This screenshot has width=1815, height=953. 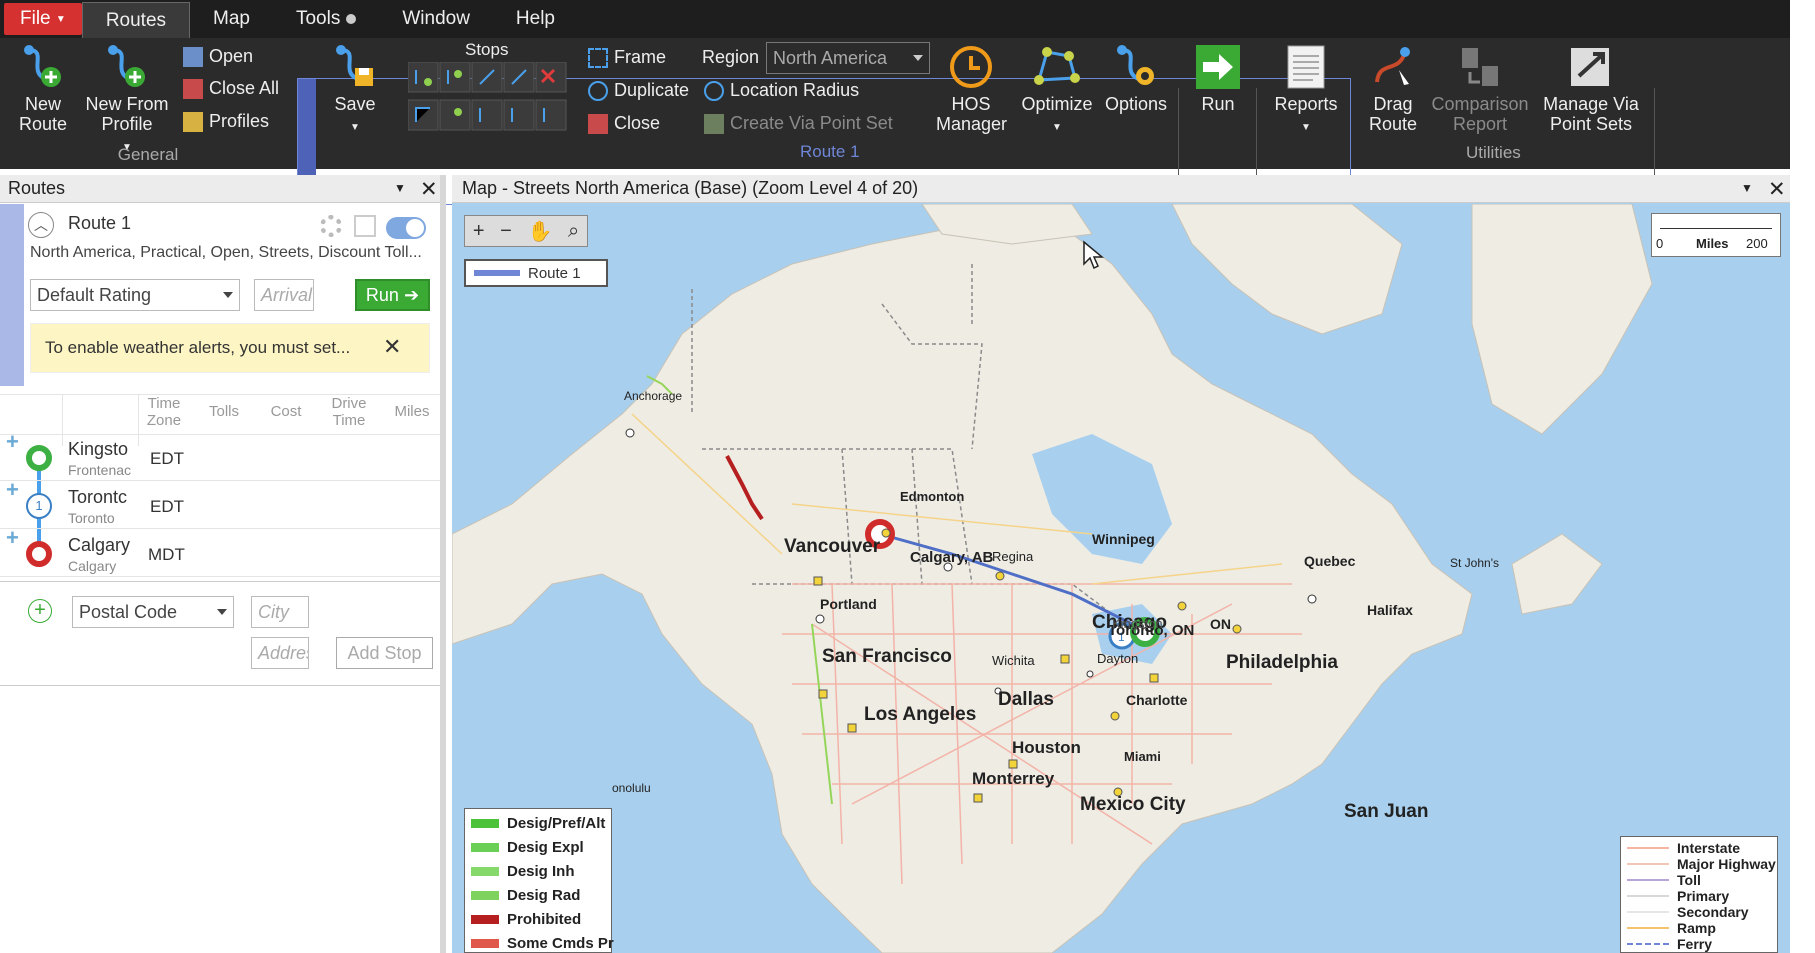 I want to click on weather-alert-close-icon: ✕, so click(x=392, y=347).